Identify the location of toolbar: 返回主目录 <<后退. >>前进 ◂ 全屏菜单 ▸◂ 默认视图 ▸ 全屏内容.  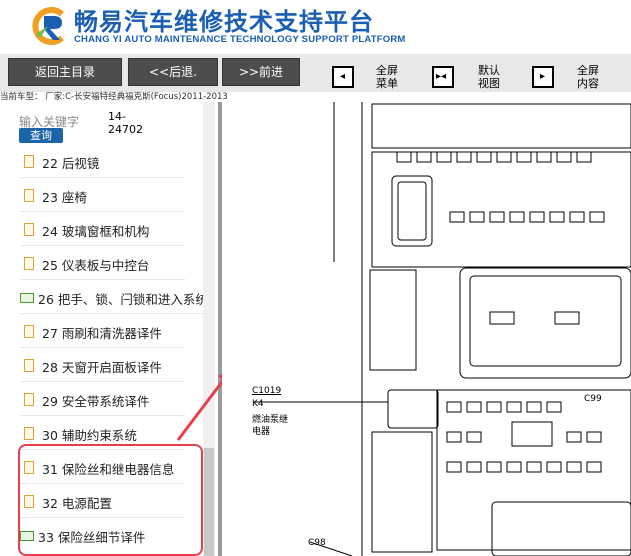
(315, 73).